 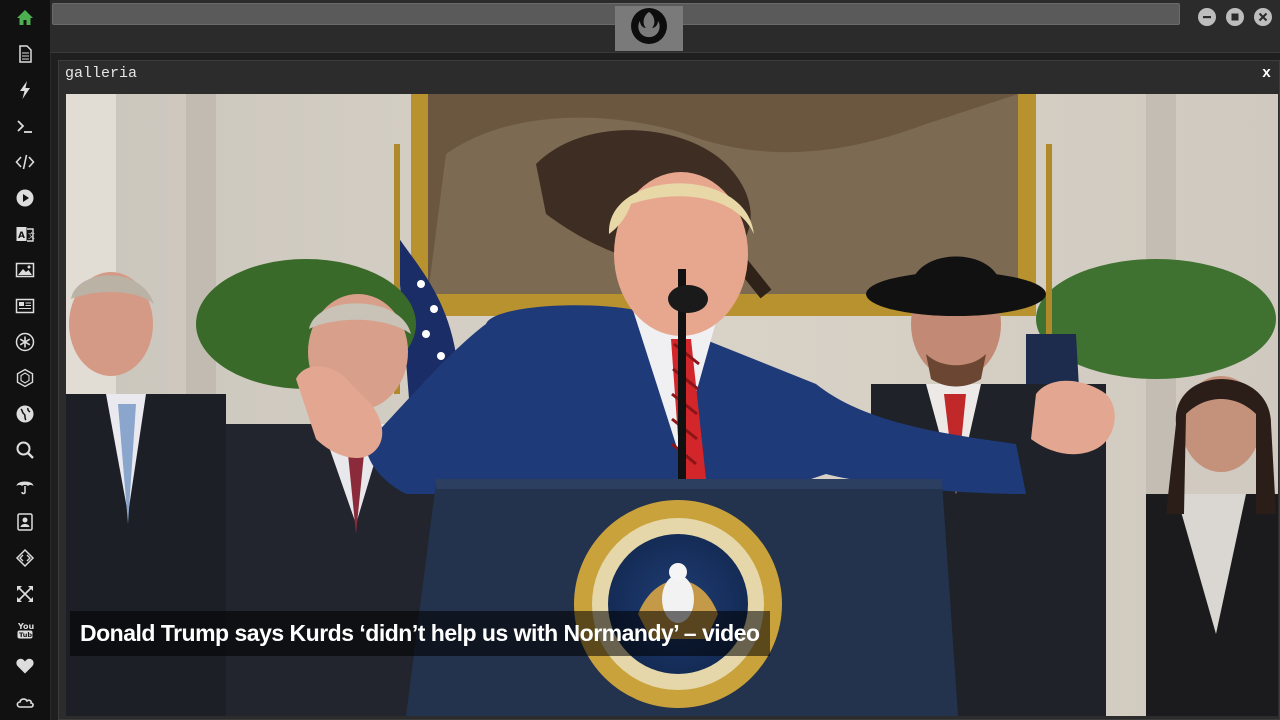 I want to click on title-bar, so click(x=665, y=26).